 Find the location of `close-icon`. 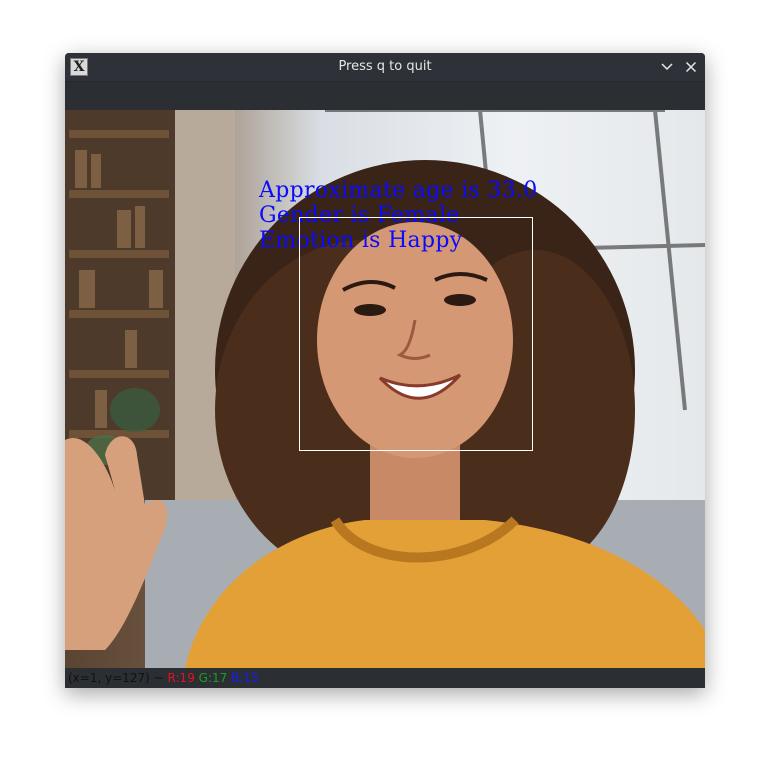

close-icon is located at coordinates (691, 67).